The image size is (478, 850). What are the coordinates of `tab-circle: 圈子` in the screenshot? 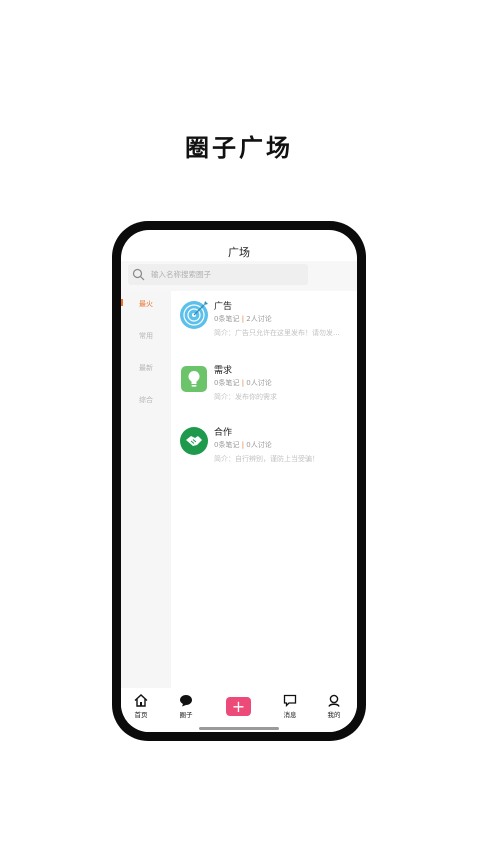 It's located at (186, 706).